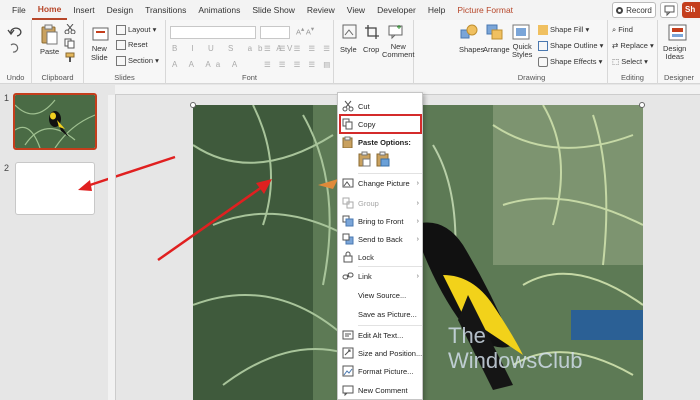  Describe the element at coordinates (19, 10) in the screenshot. I see `tab-file: File` at that location.